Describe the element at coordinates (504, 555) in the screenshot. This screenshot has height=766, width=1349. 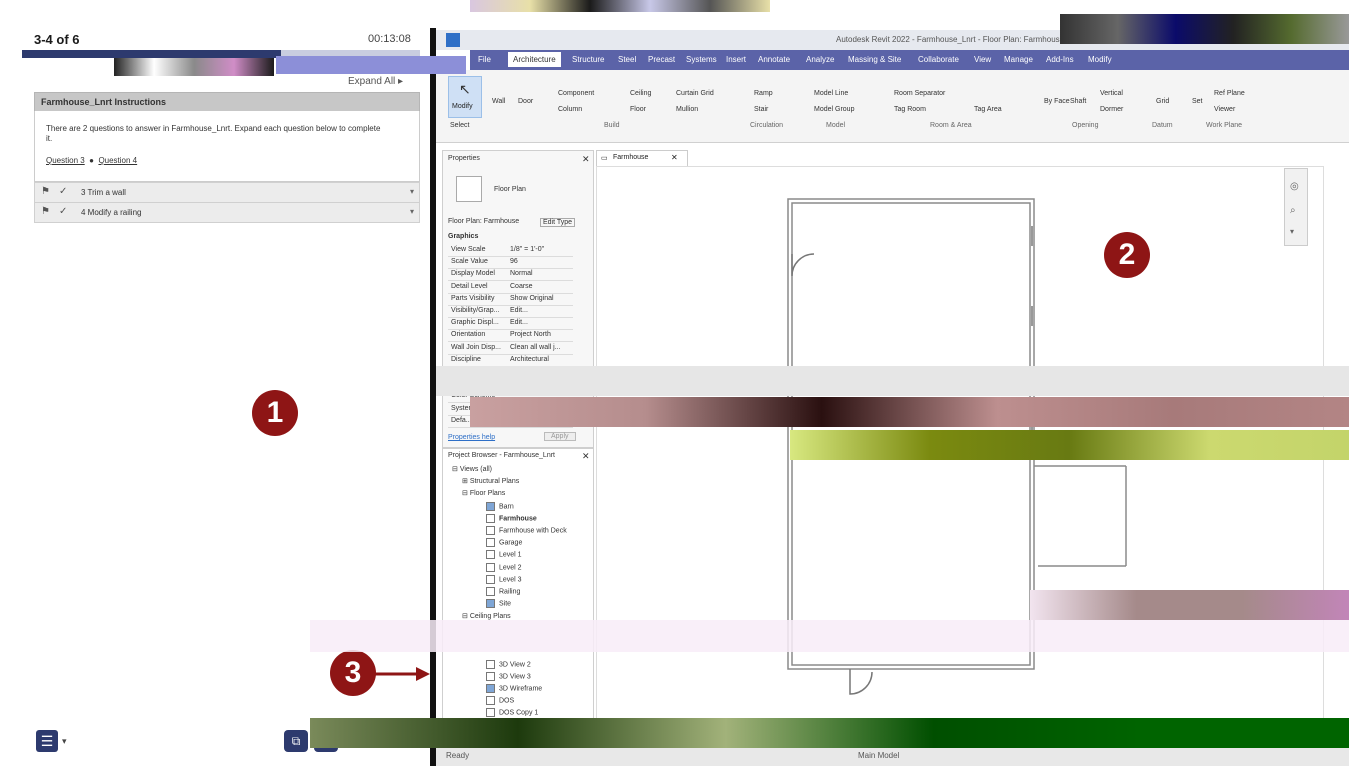
I see `browser-view-item: Level 1` at that location.